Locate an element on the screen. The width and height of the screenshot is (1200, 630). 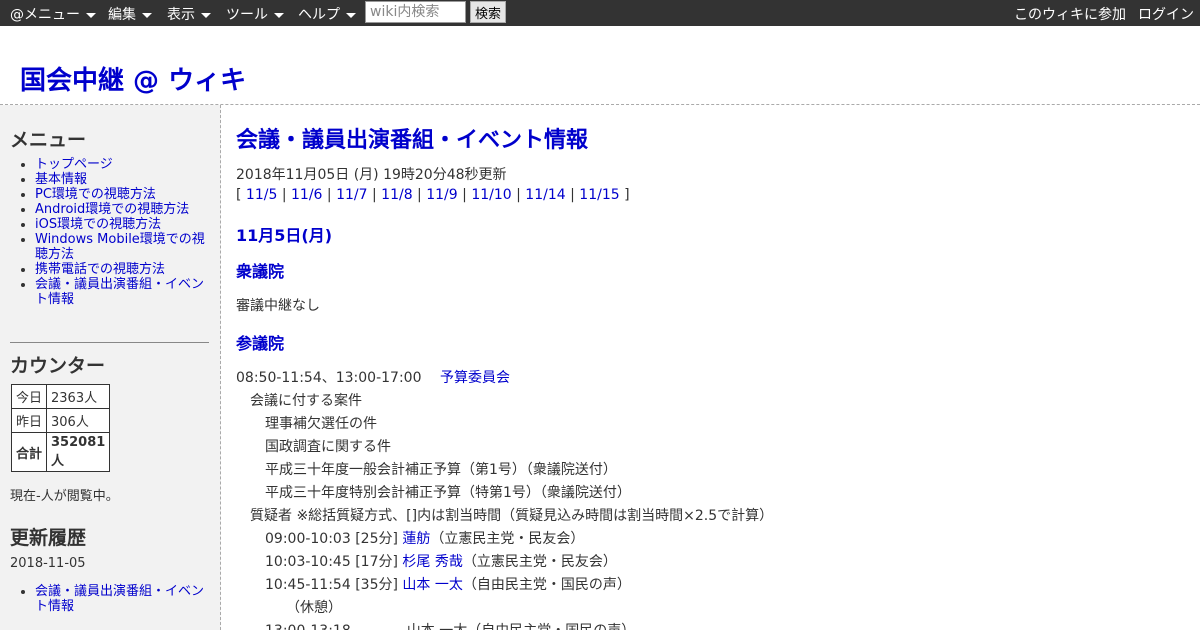
page-title: 会議・議員出演番組・イベント情報 is located at coordinates (412, 140).